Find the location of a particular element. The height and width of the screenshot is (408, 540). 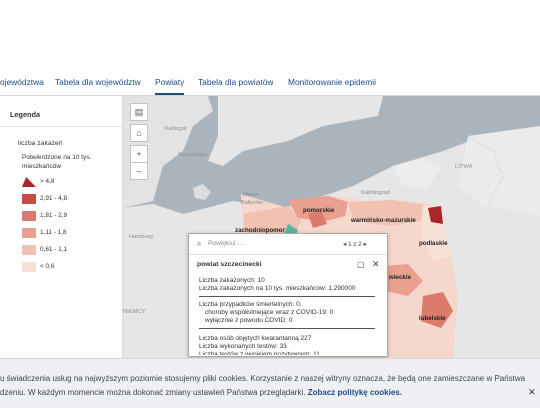

legend-divider is located at coordinates (61, 126).